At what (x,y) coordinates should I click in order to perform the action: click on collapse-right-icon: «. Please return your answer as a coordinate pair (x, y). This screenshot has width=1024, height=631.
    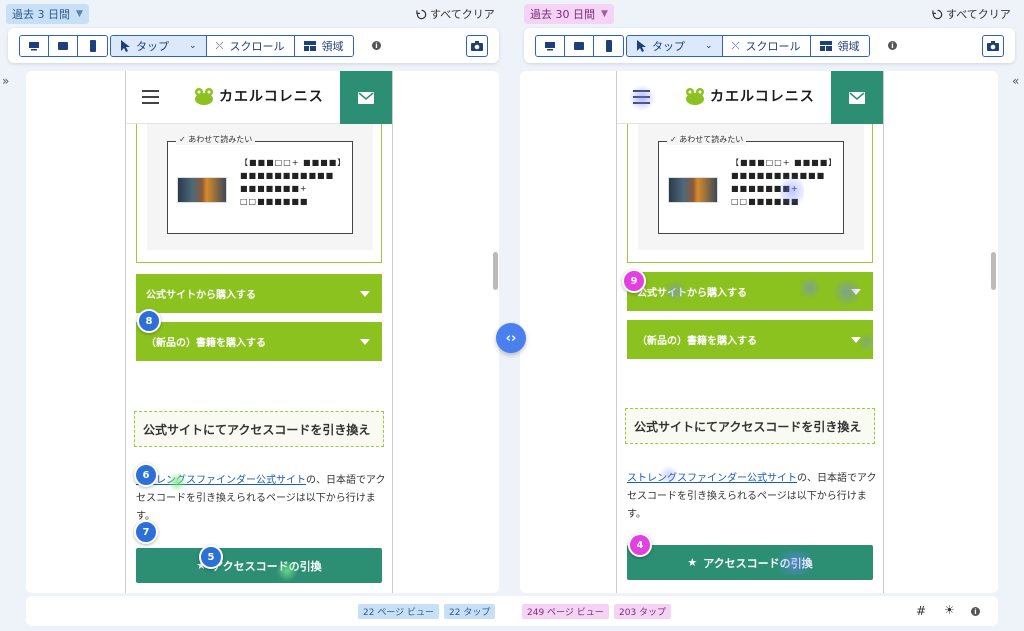
    Looking at the image, I should click on (1015, 81).